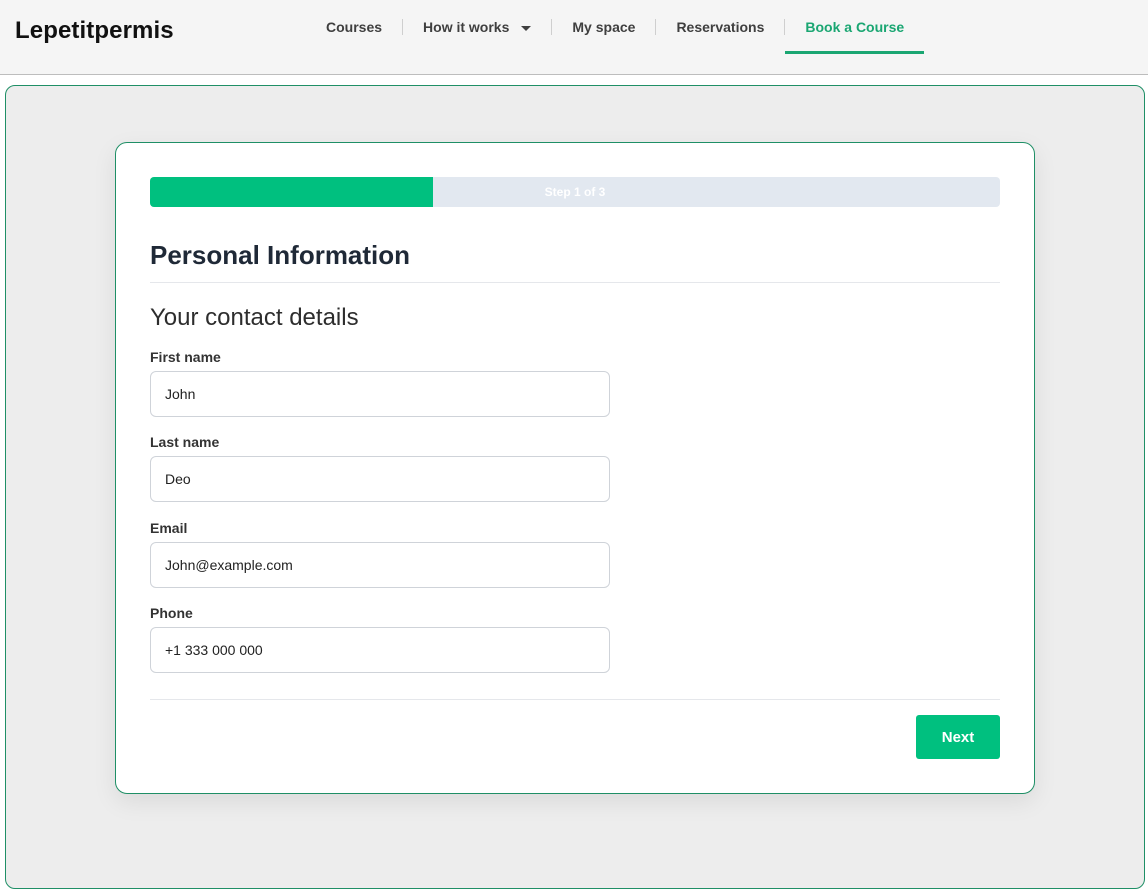  What do you see at coordinates (185, 357) in the screenshot?
I see `first-name-label: First name` at bounding box center [185, 357].